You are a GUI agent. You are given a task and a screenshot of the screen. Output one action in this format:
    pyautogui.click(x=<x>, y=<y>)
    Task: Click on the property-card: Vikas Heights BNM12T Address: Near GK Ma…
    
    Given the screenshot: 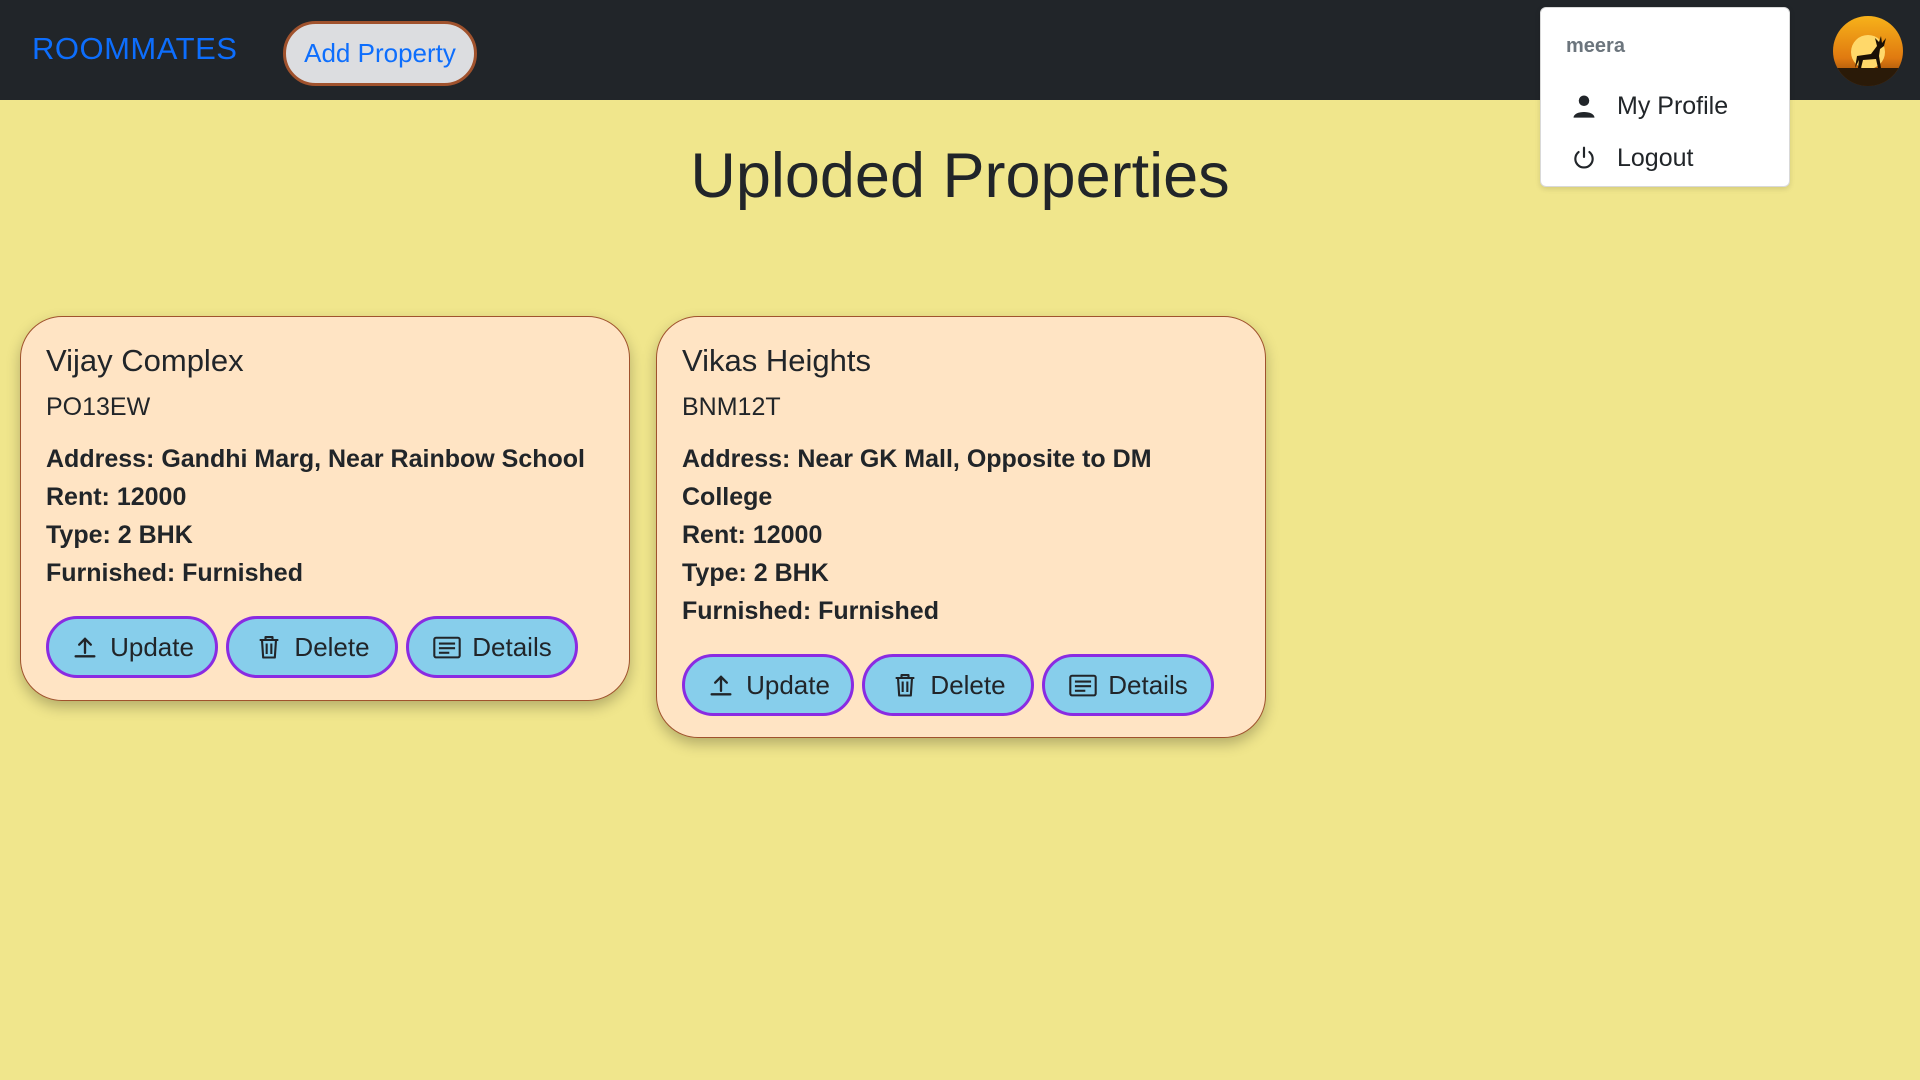 What is the action you would take?
    pyautogui.click(x=961, y=527)
    